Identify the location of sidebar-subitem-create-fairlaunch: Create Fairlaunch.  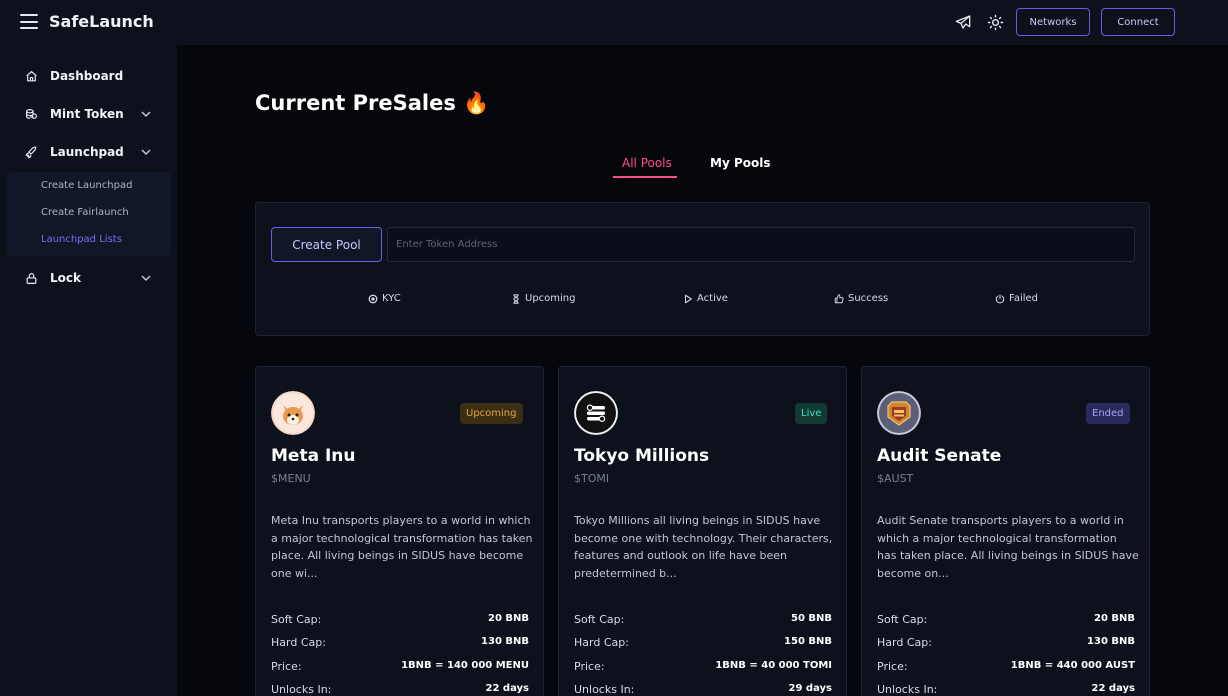
(85, 212).